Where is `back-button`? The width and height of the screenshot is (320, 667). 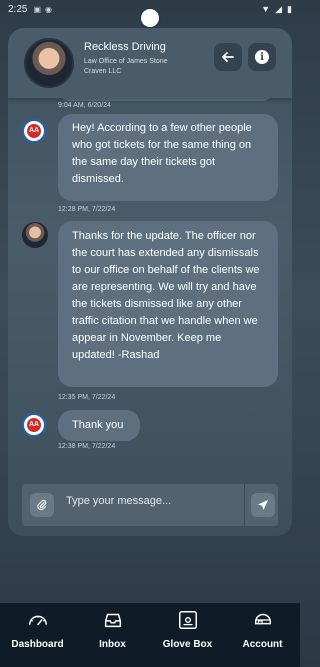
back-button is located at coordinates (228, 57).